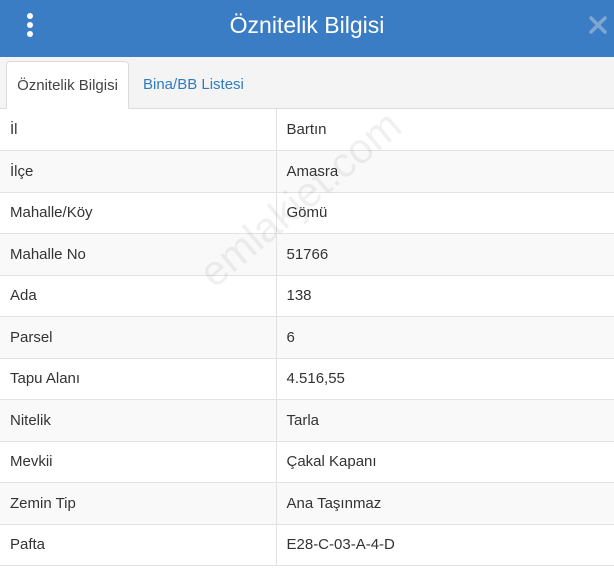 Image resolution: width=614 pixels, height=574 pixels. What do you see at coordinates (138, 503) in the screenshot?
I see `row-key: Zemin Tip` at bounding box center [138, 503].